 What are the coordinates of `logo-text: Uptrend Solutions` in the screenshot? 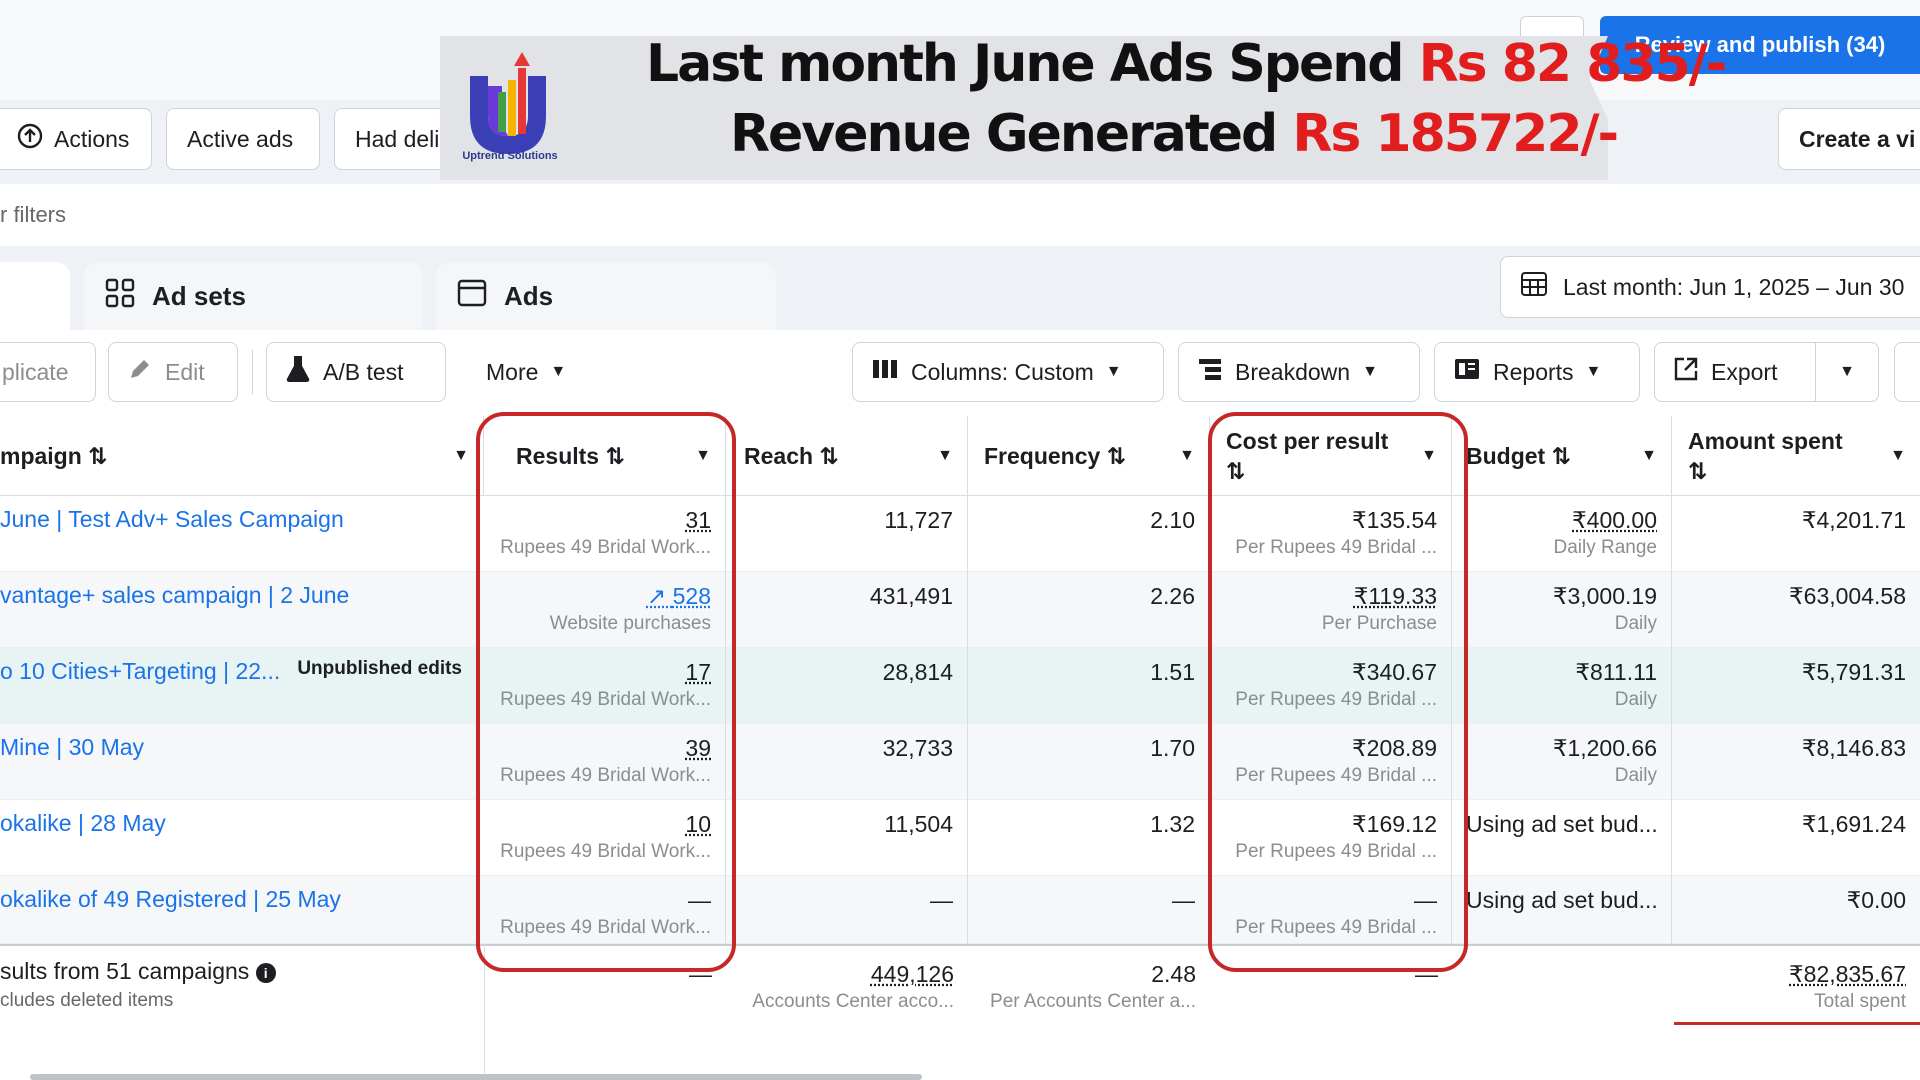 It's located at (510, 156).